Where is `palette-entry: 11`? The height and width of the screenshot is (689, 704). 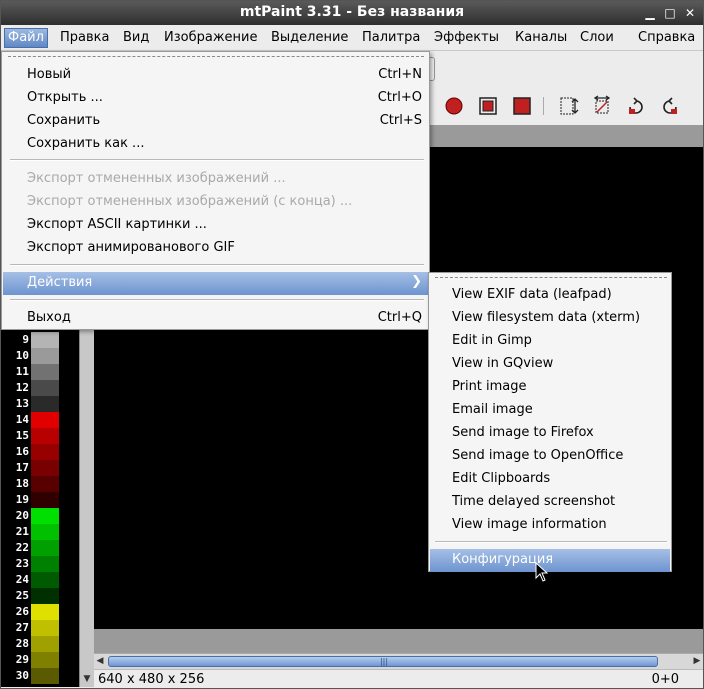 palette-entry: 11 is located at coordinates (33, 372).